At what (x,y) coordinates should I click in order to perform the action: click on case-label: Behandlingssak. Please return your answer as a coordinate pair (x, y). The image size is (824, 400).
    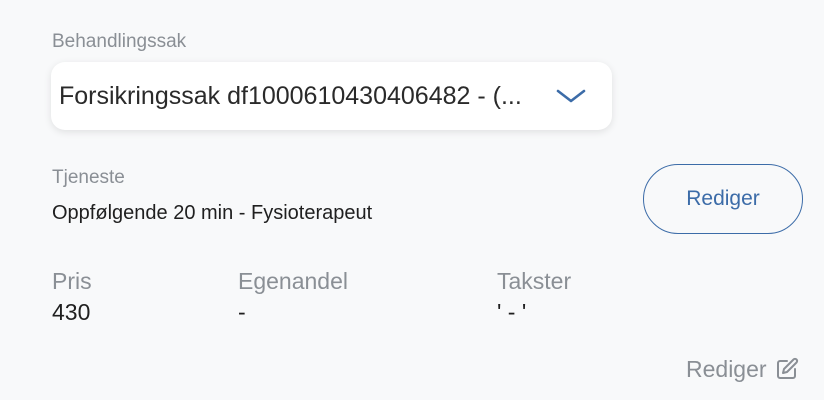
    Looking at the image, I should click on (119, 41).